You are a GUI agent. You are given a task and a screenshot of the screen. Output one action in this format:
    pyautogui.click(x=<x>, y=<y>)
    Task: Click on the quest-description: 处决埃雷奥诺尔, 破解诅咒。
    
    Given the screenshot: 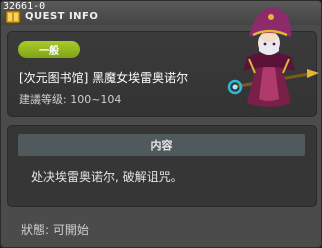 What is the action you would take?
    pyautogui.click(x=107, y=177)
    